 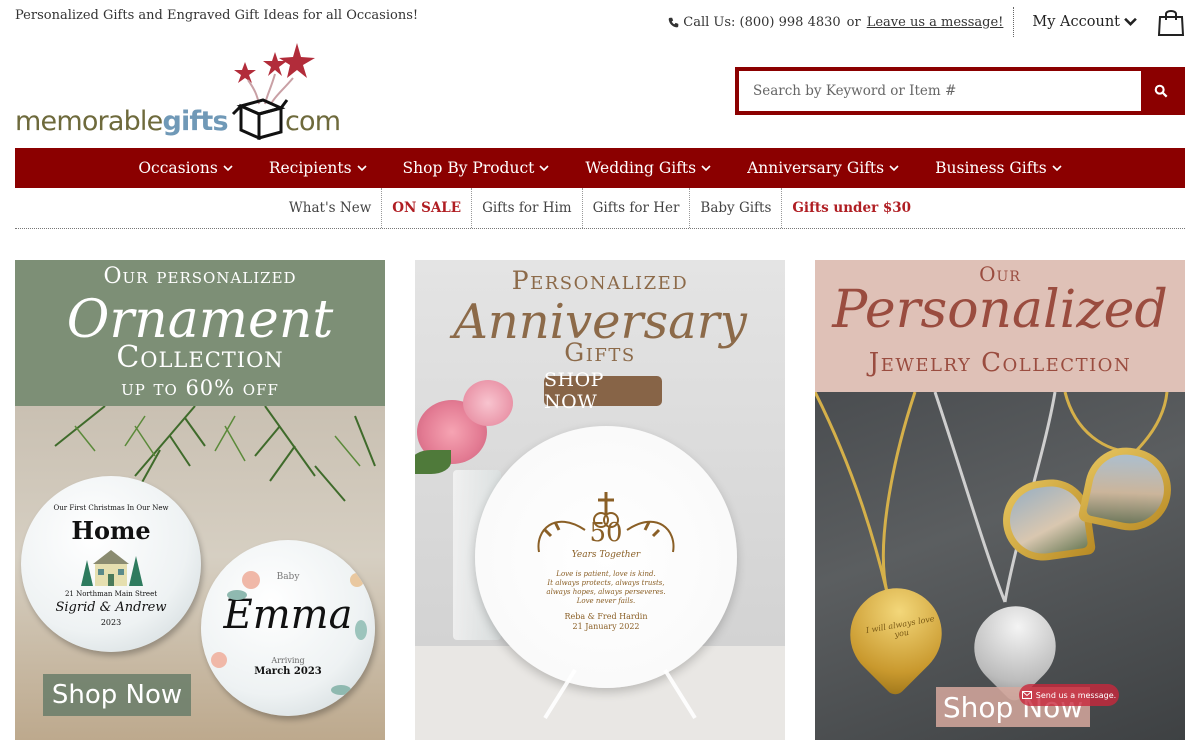 I want to click on subnav-gifts-under-30: Gifts under $30, so click(x=851, y=208).